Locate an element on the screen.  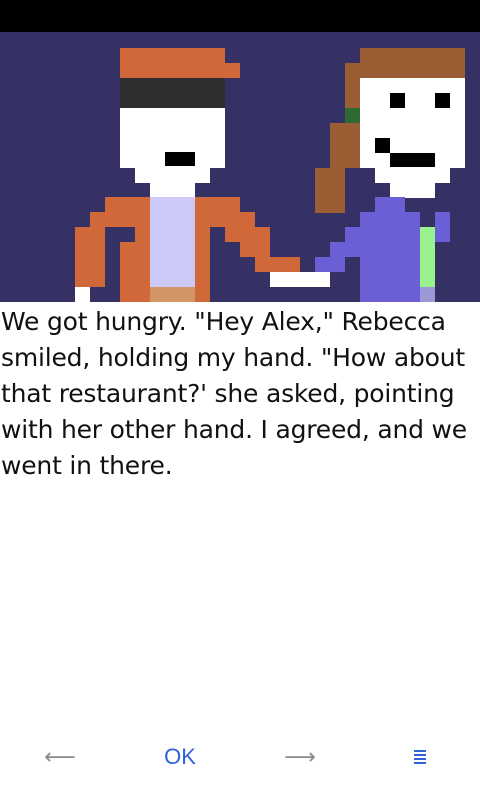
next-arrow-button: ⟶ is located at coordinates (300, 757).